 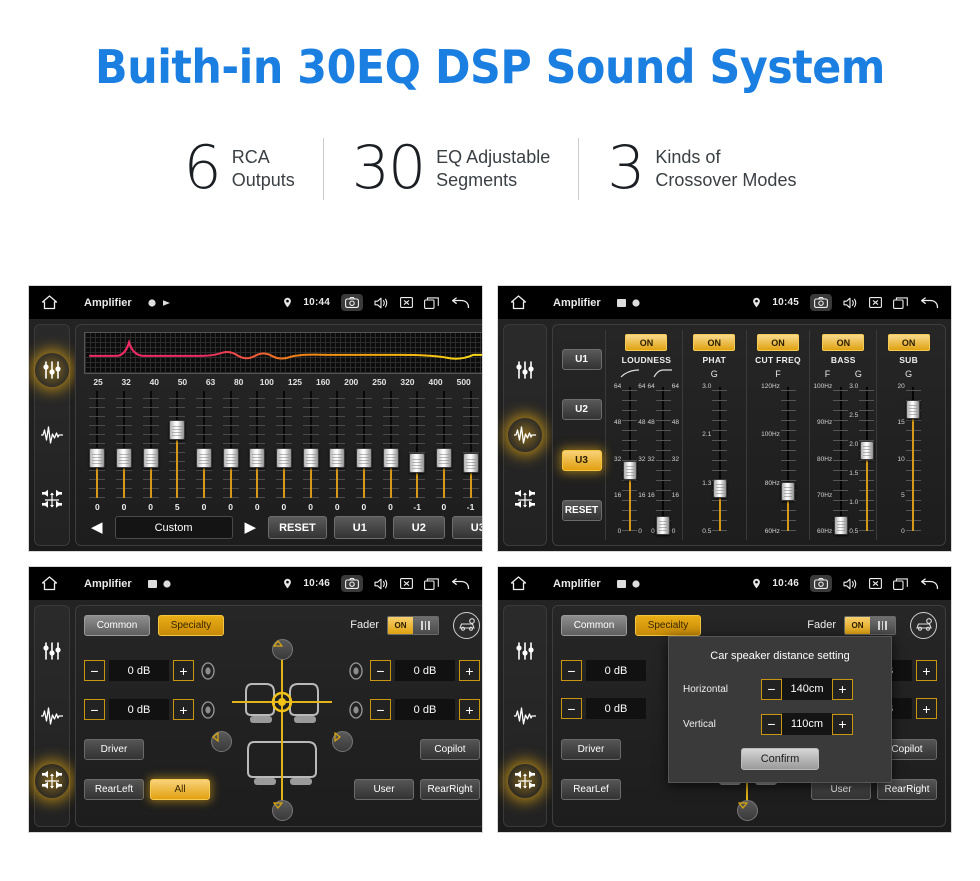 What do you see at coordinates (384, 790) in the screenshot?
I see `seat-user-button: User` at bounding box center [384, 790].